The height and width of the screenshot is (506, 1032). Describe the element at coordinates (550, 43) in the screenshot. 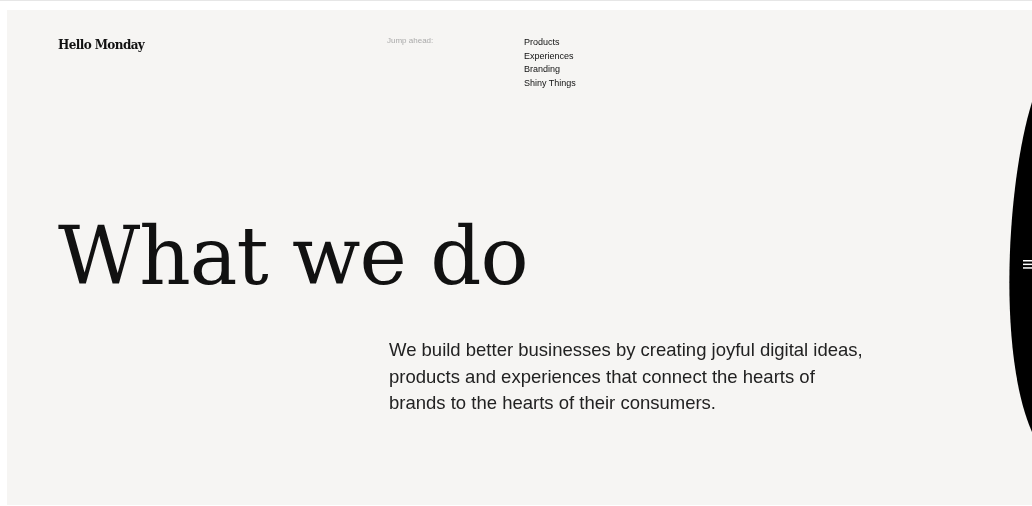

I see `nav-link: Products` at that location.